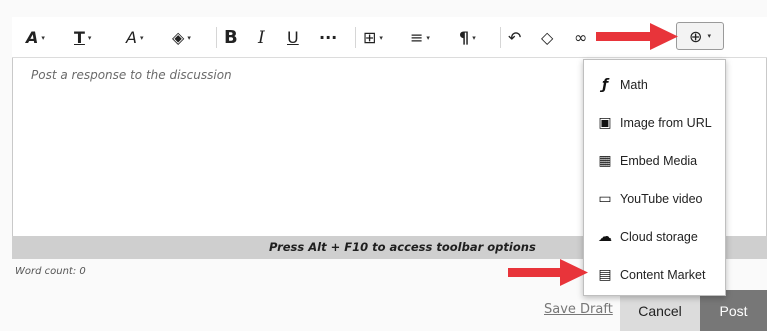 The image size is (767, 331). I want to click on paragraph-button: ¶ ▾, so click(467, 37).